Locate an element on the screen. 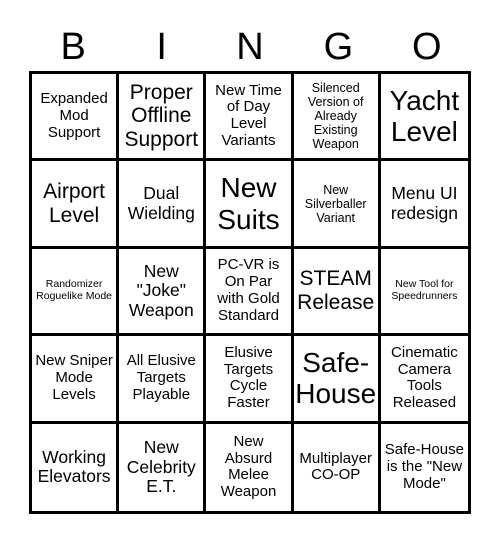  cell-text: New Time of Day Level Variants is located at coordinates (248, 115).